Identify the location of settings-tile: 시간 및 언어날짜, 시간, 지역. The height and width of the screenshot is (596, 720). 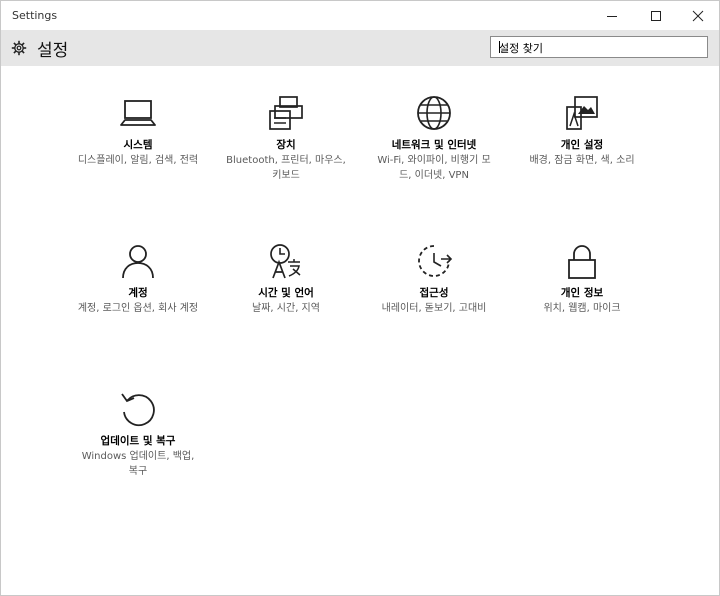
(286, 279).